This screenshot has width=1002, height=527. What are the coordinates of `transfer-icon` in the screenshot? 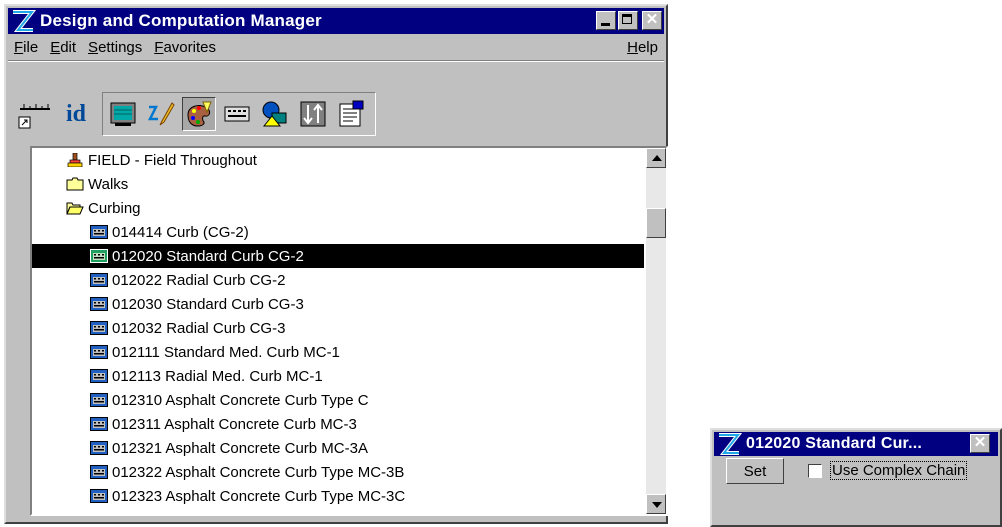 It's located at (313, 114).